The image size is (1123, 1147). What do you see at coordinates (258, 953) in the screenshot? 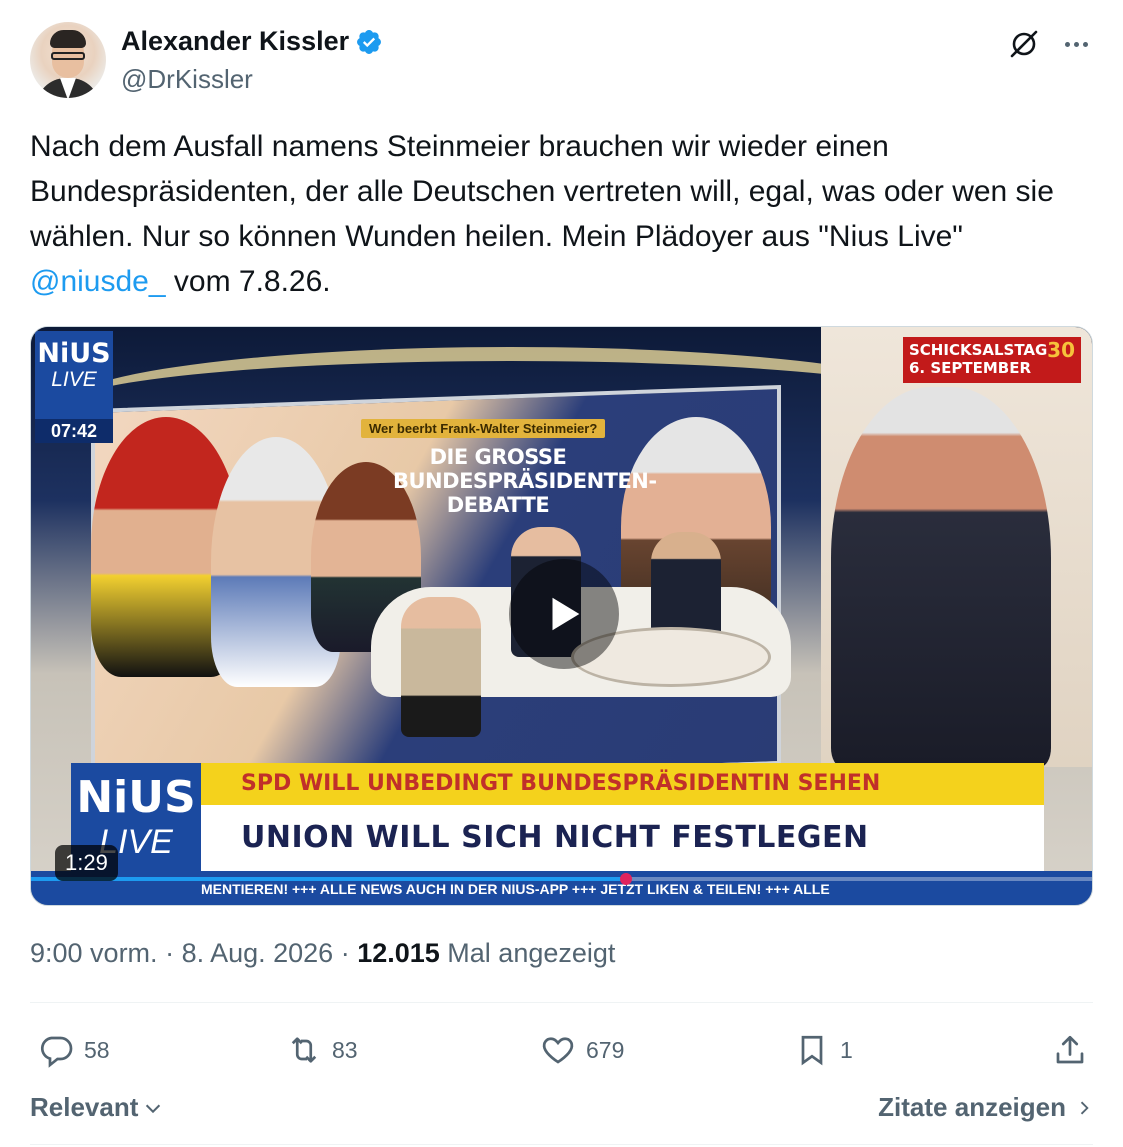
I see `tweet-date: 8. Aug. 2026` at bounding box center [258, 953].